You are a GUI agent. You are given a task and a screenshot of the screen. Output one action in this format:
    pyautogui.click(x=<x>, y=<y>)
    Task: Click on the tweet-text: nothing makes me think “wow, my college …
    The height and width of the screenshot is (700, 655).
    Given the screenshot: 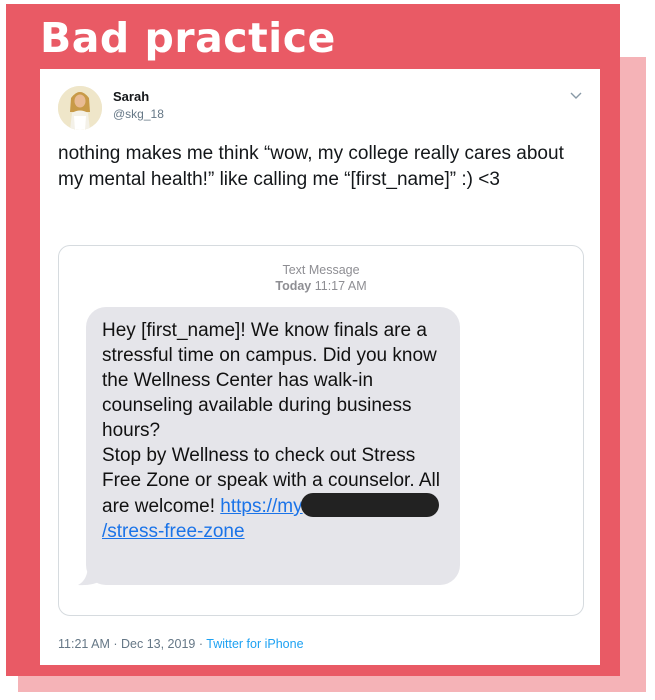 What is the action you would take?
    pyautogui.click(x=311, y=166)
    